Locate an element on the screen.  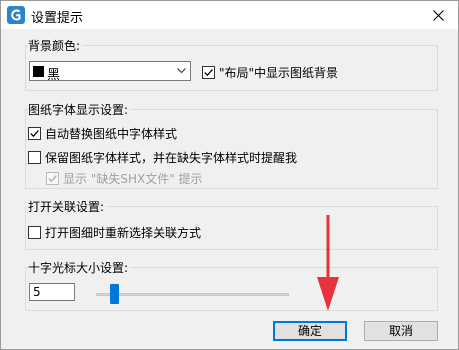
reselect-association-label: 打开图细时重新选择关联方式 is located at coordinates (123, 233).